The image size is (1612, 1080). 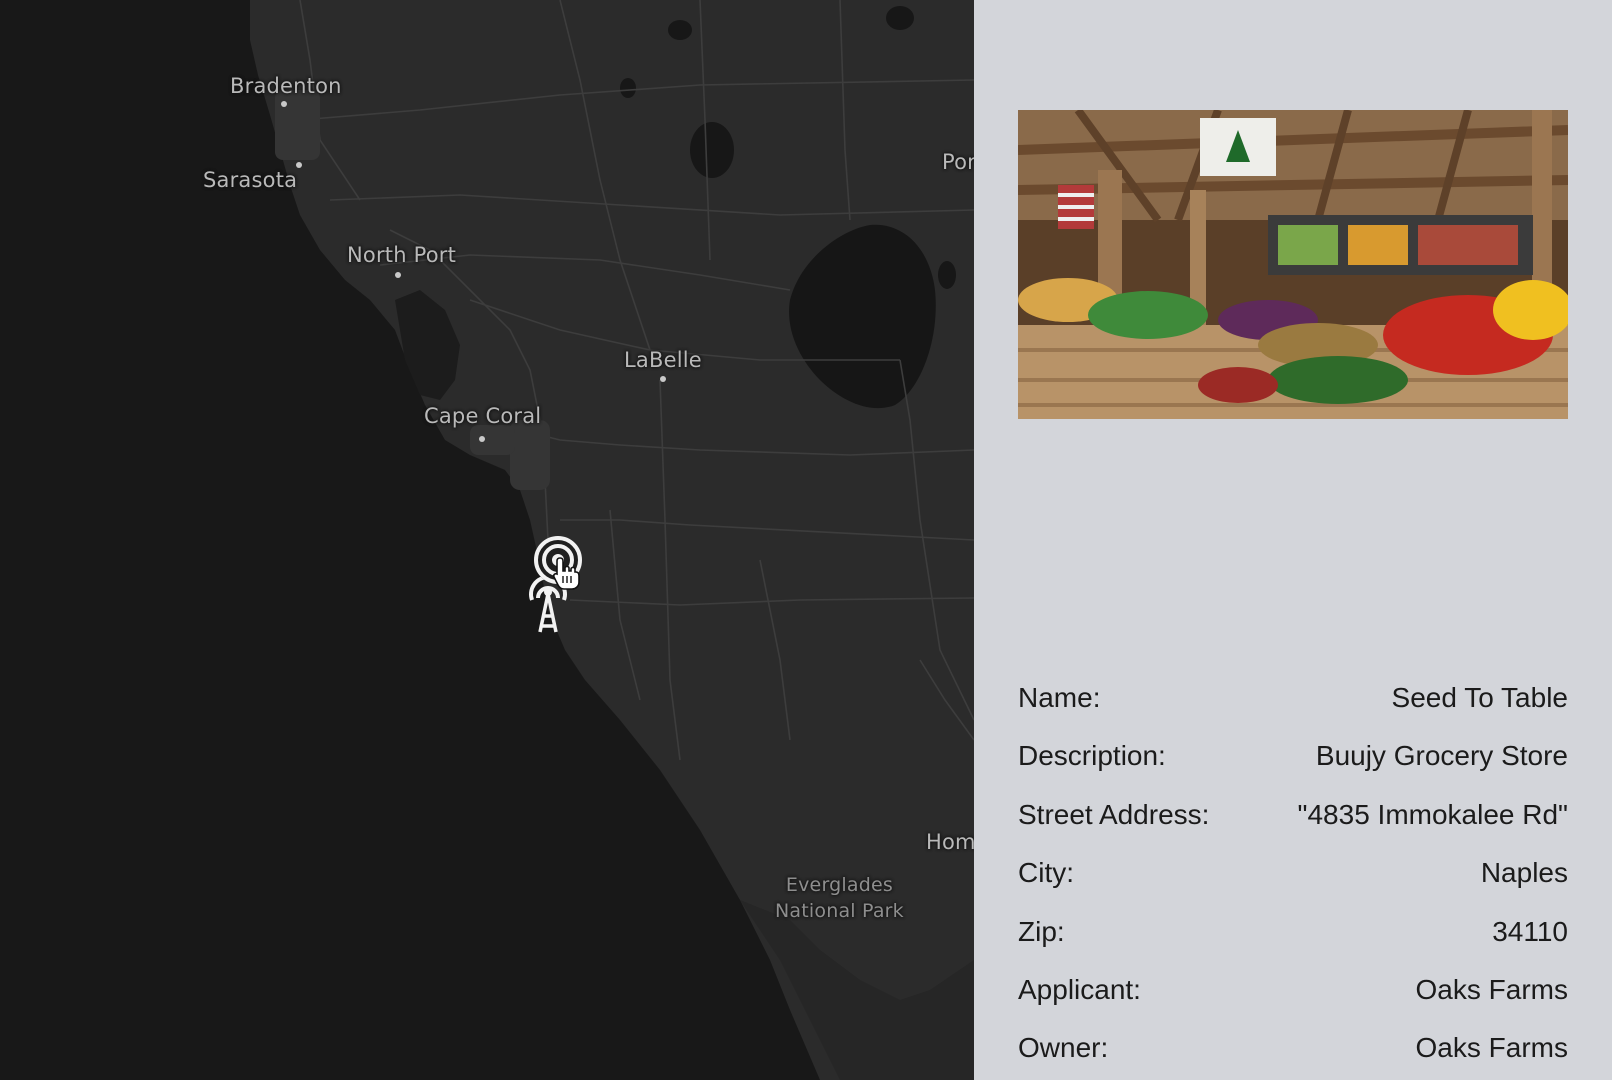 What do you see at coordinates (1092, 755) in the screenshot?
I see `detail-label: Description:` at bounding box center [1092, 755].